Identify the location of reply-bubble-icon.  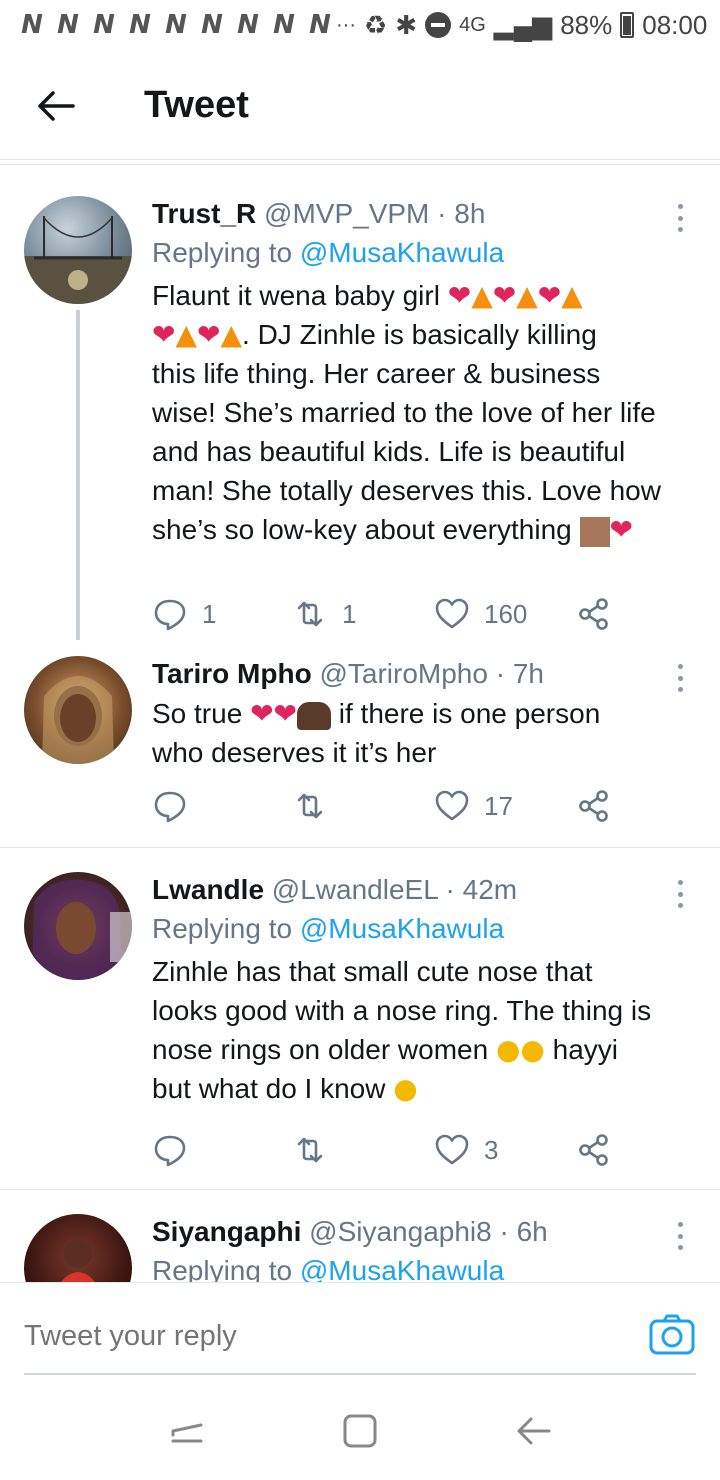
(170, 1151).